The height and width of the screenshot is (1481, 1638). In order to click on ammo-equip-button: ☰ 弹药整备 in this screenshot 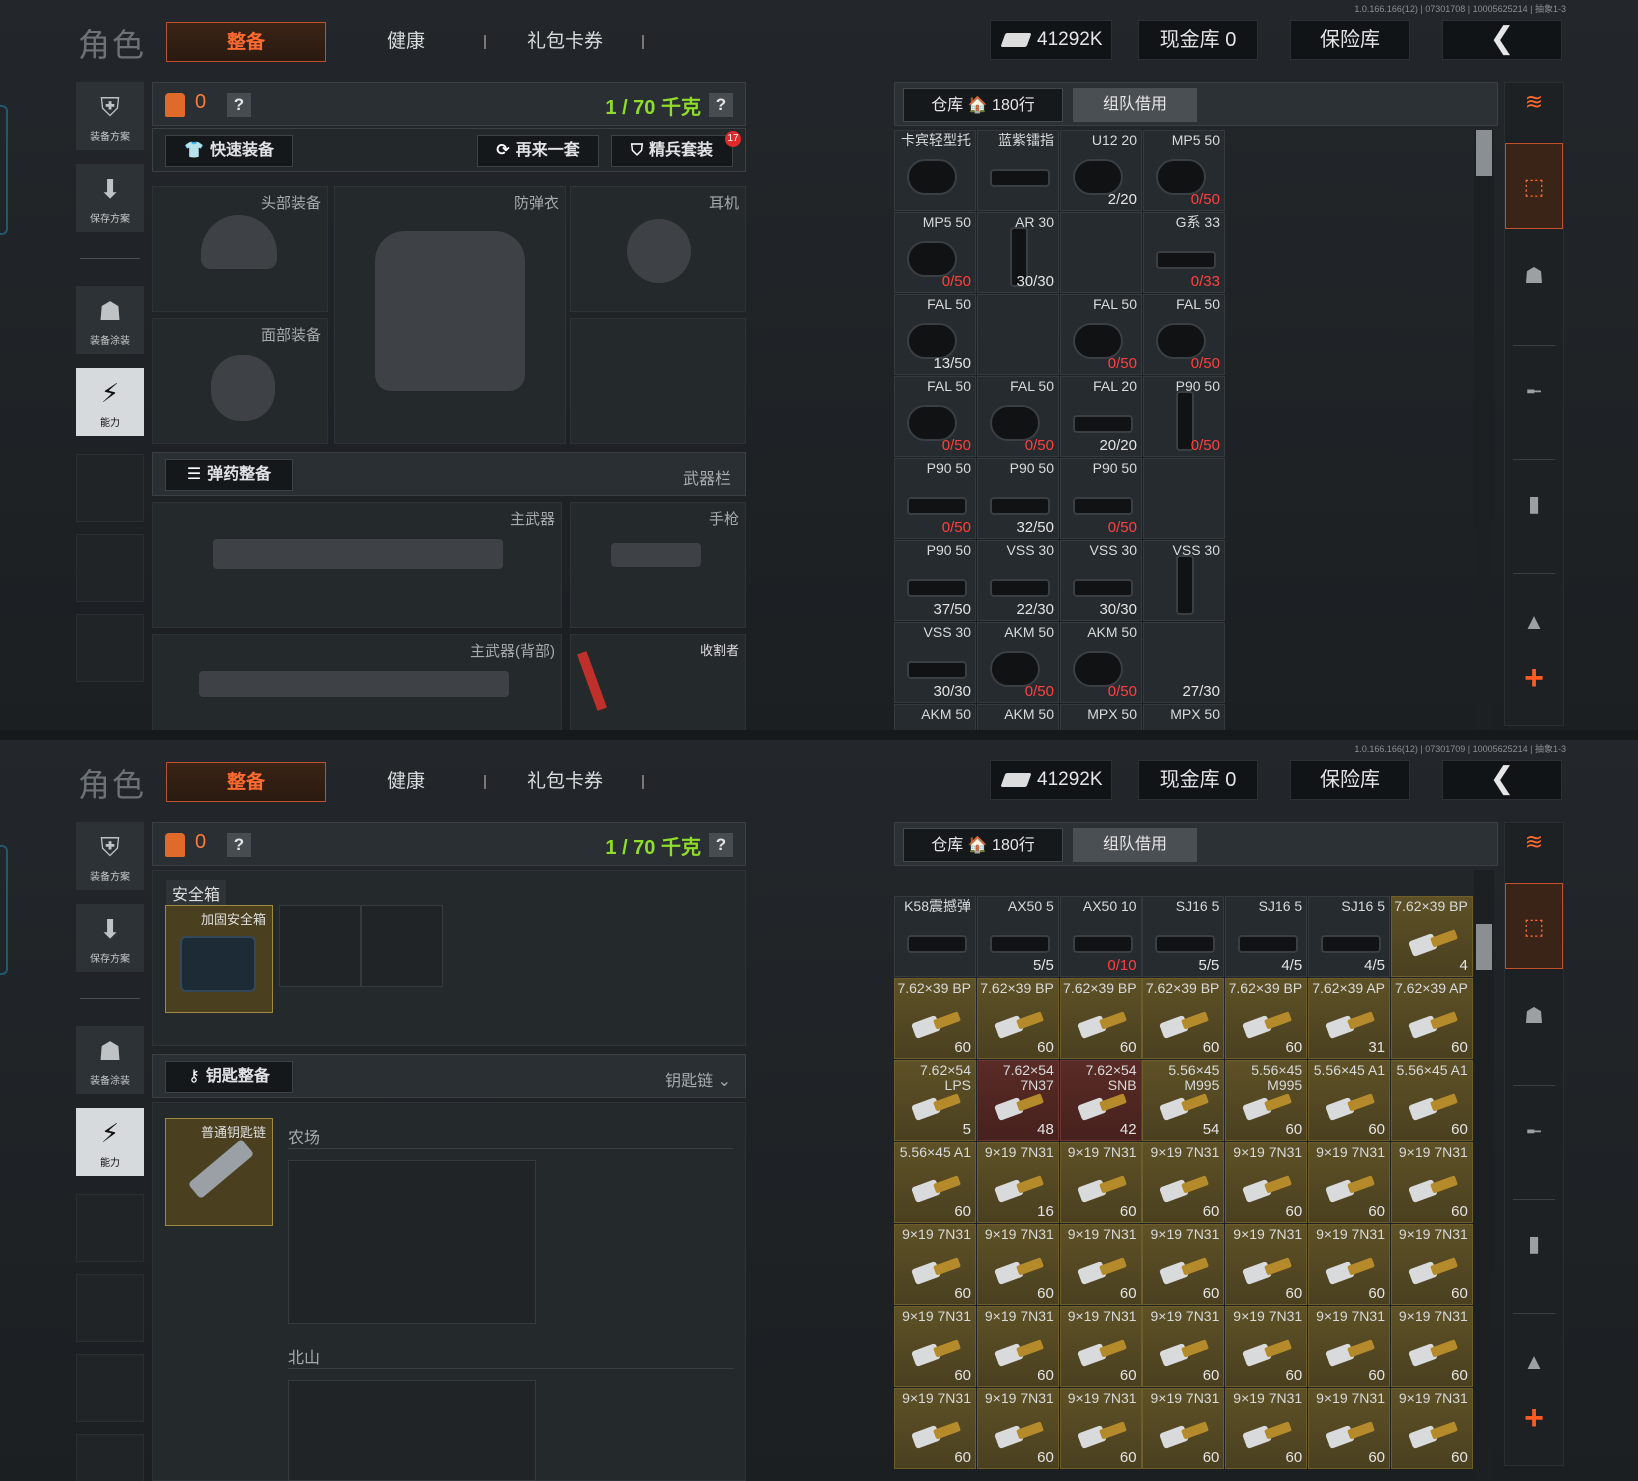, I will do `click(229, 475)`.